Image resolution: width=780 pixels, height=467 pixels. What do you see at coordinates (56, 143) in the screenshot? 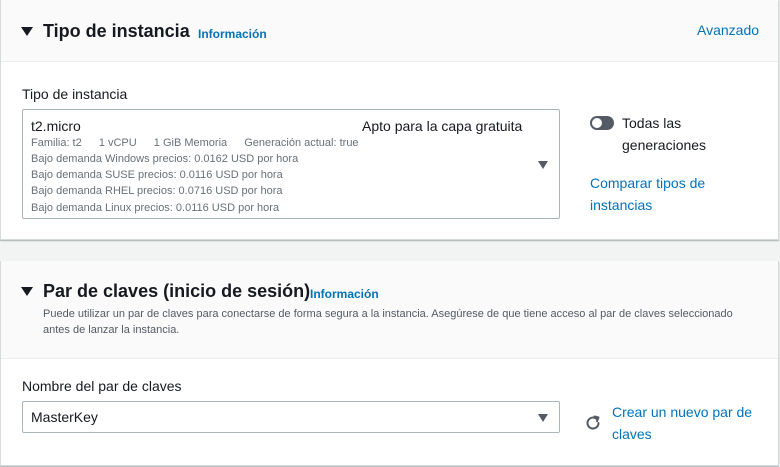
I see `instance-family: Familia: t2` at bounding box center [56, 143].